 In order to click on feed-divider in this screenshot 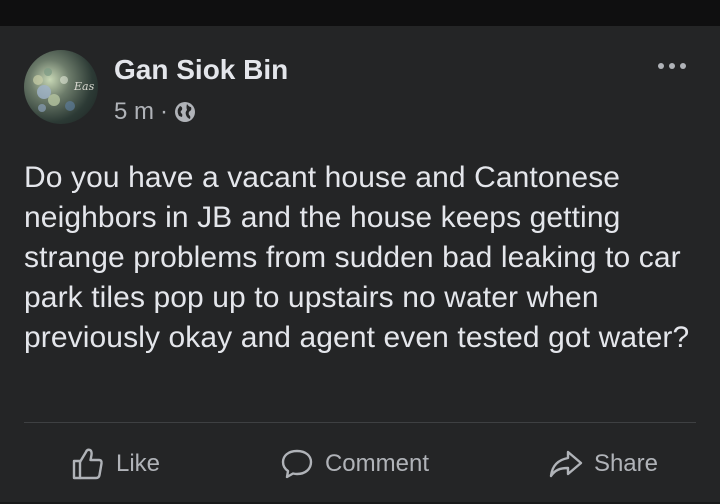, I will do `click(360, 13)`.